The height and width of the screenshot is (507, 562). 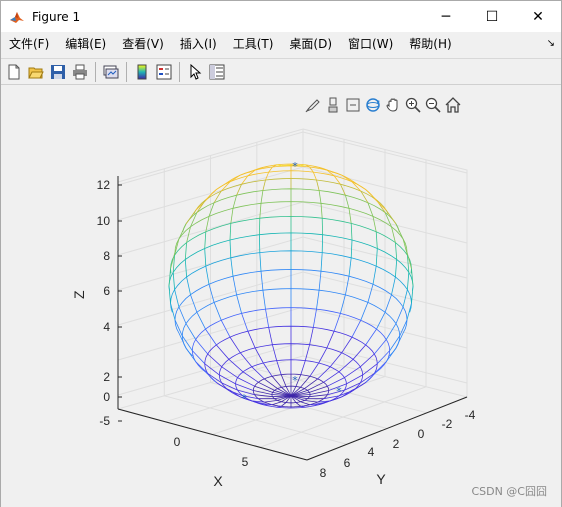 What do you see at coordinates (106, 291) in the screenshot?
I see `z-tick-label: 6` at bounding box center [106, 291].